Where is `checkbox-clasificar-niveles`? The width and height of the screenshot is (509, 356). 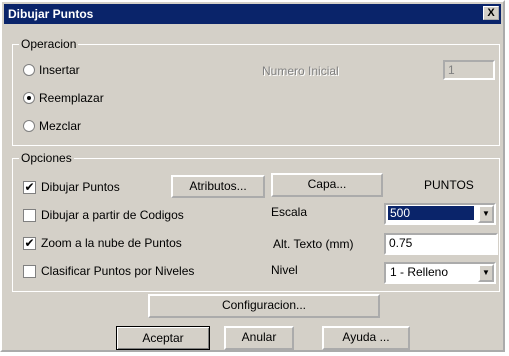
checkbox-clasificar-niveles is located at coordinates (29, 271).